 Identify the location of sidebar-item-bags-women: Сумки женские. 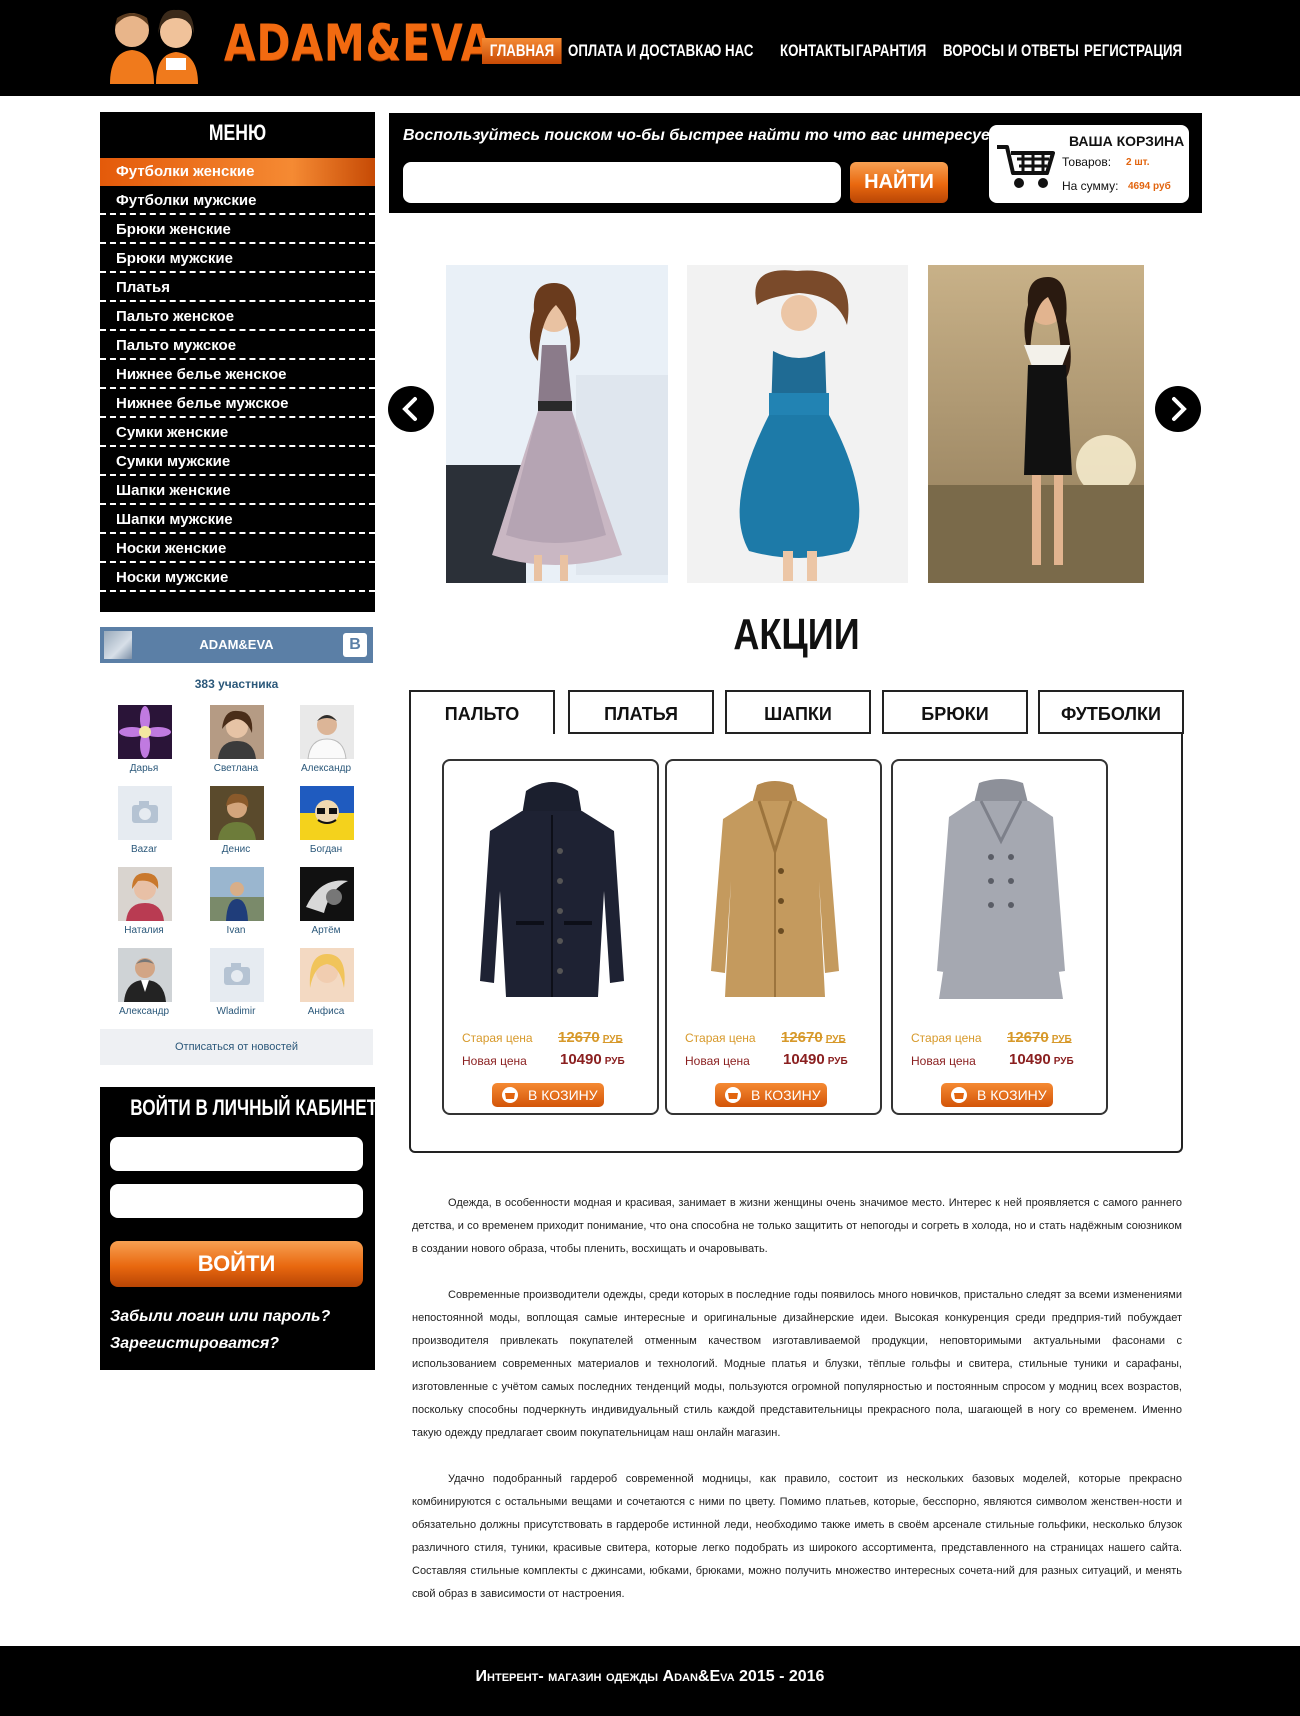
(237, 433).